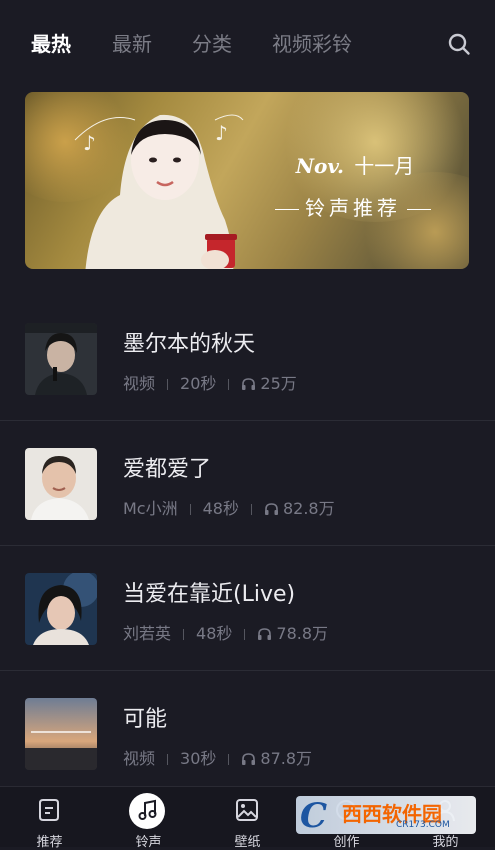 Image resolution: width=495 pixels, height=850 pixels. What do you see at coordinates (49, 810) in the screenshot?
I see `recommend-icon` at bounding box center [49, 810].